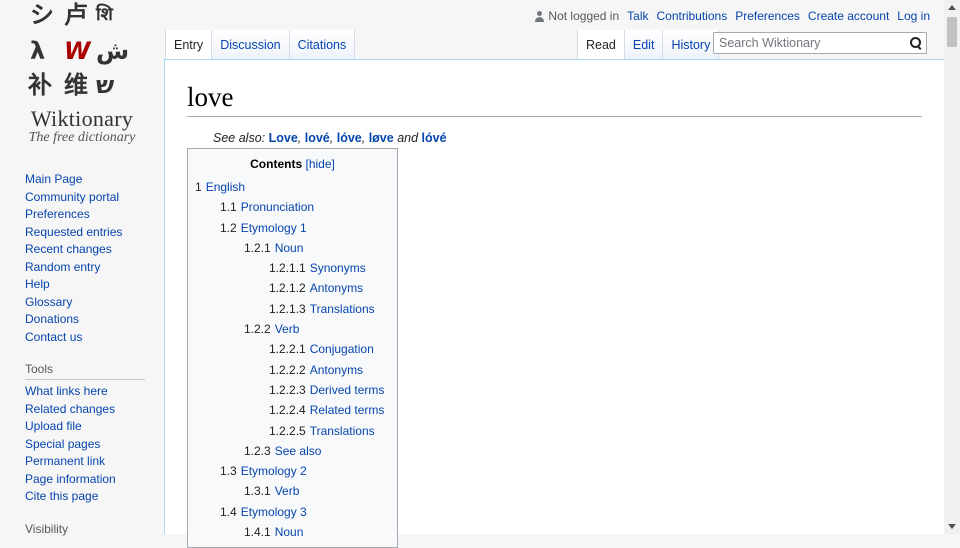 This screenshot has height=548, width=960. I want to click on toc-item-link: 1.2.1.2 Antonyms, so click(316, 288).